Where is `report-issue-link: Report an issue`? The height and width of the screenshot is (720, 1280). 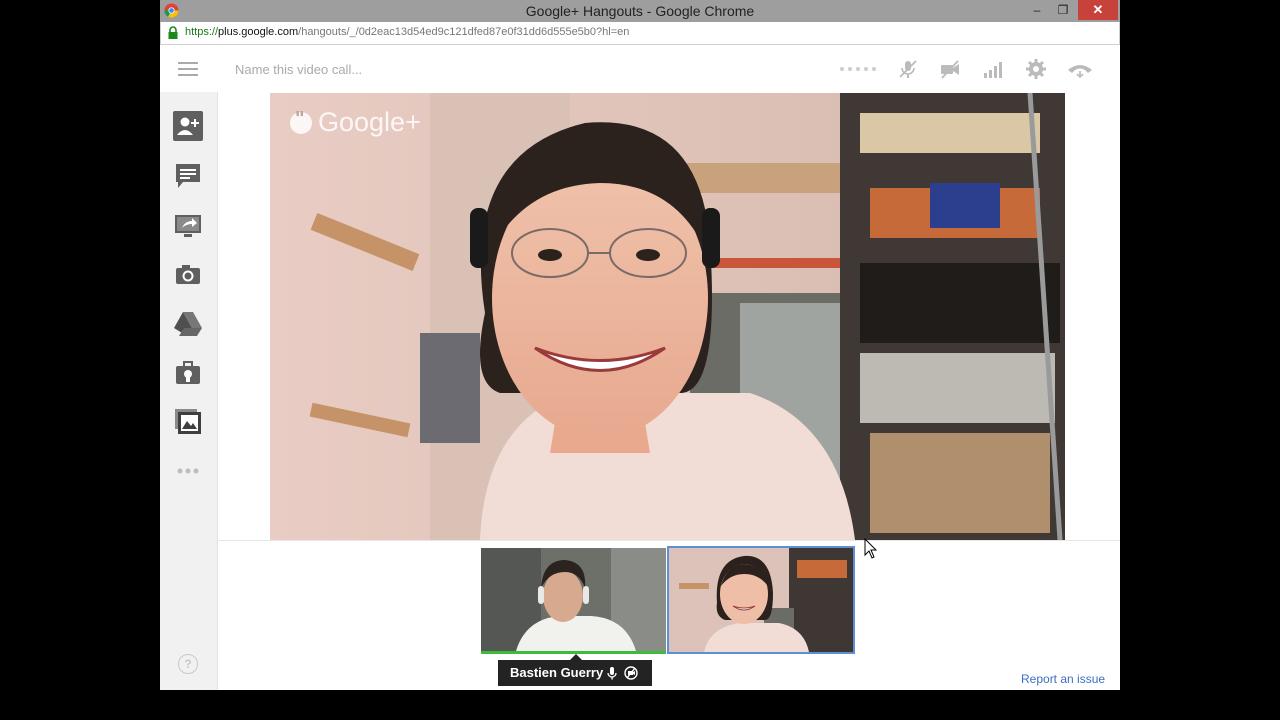 report-issue-link: Report an issue is located at coordinates (1063, 679).